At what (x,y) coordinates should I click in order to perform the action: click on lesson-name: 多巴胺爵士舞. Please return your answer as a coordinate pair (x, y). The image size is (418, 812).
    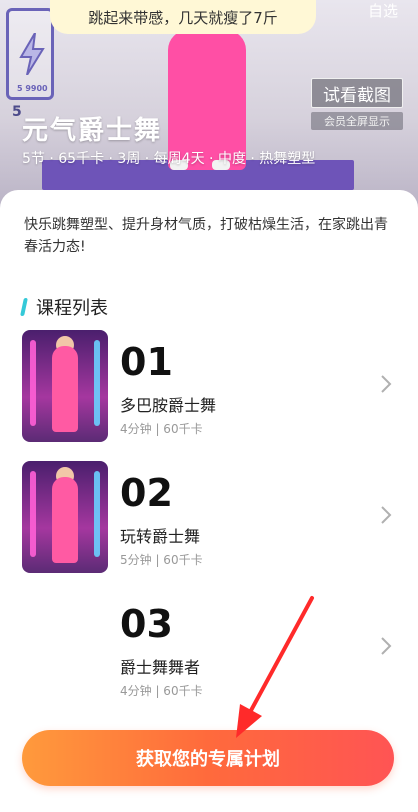
    Looking at the image, I should click on (168, 405).